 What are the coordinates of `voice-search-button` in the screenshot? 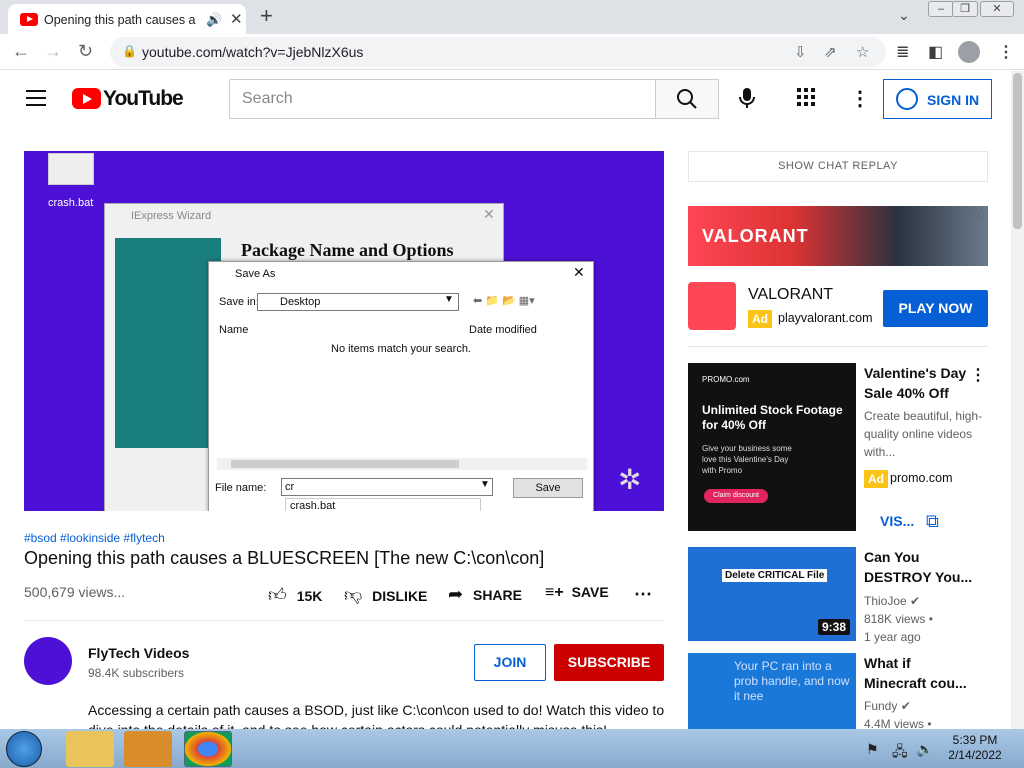 It's located at (747, 101).